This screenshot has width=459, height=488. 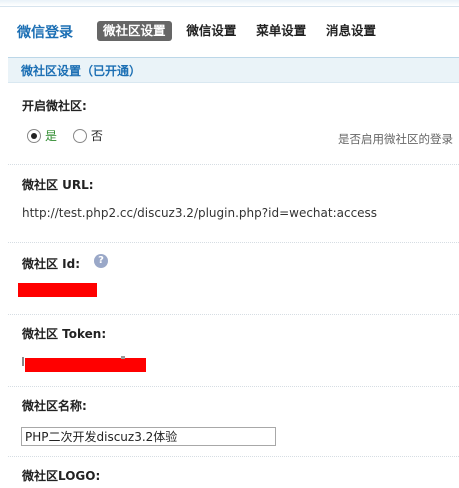 What do you see at coordinates (351, 31) in the screenshot?
I see `tab-message-settings: 消息设置` at bounding box center [351, 31].